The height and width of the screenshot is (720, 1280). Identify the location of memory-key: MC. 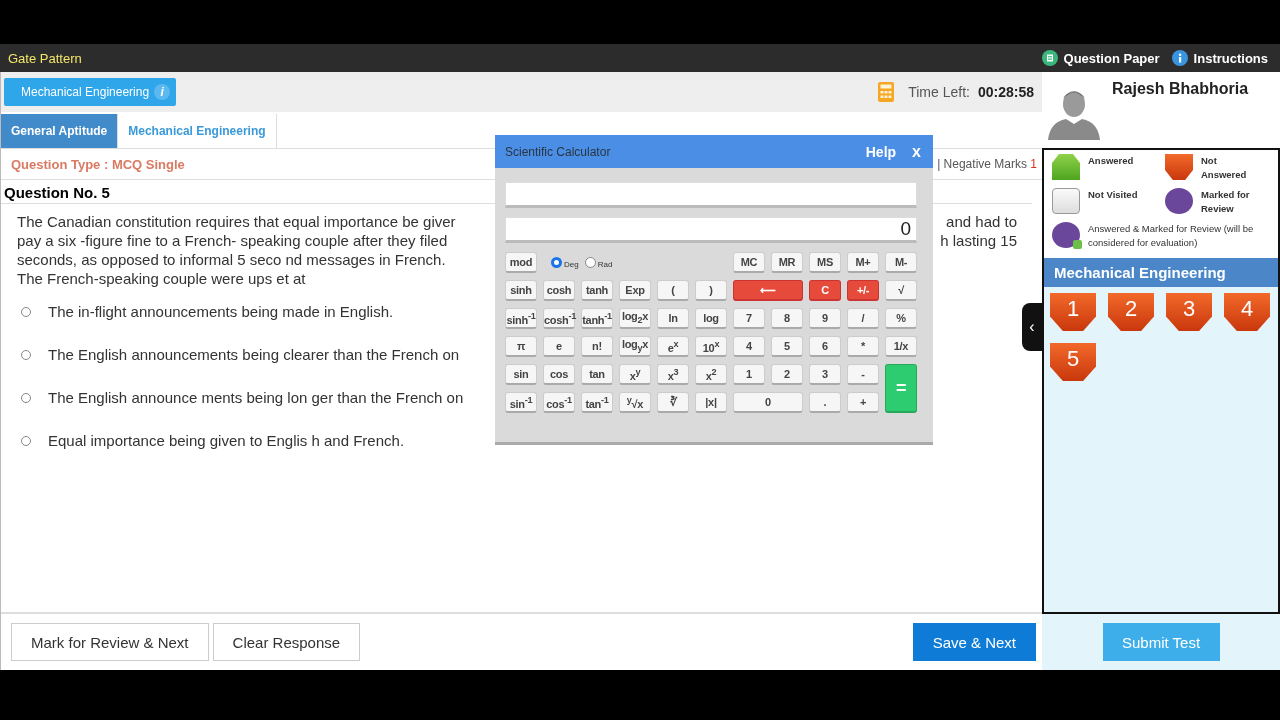
(749, 262).